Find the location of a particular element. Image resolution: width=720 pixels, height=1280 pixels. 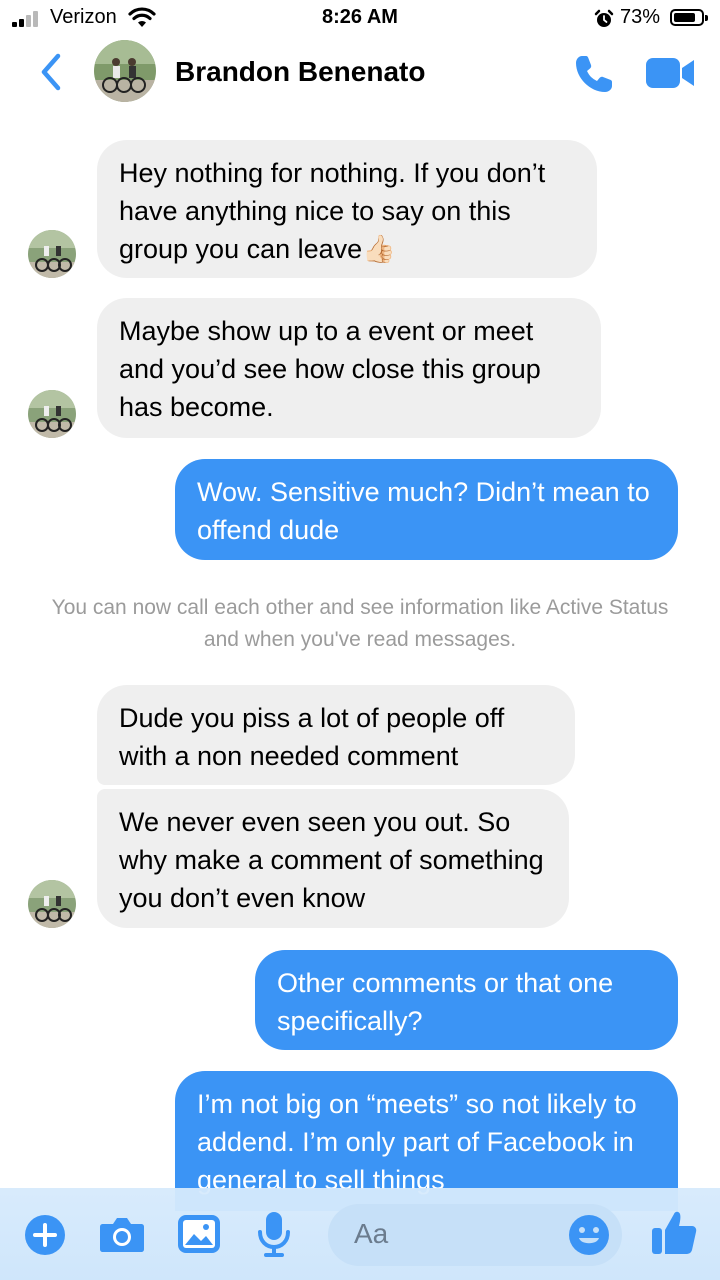

contact-avatar is located at coordinates (125, 71).